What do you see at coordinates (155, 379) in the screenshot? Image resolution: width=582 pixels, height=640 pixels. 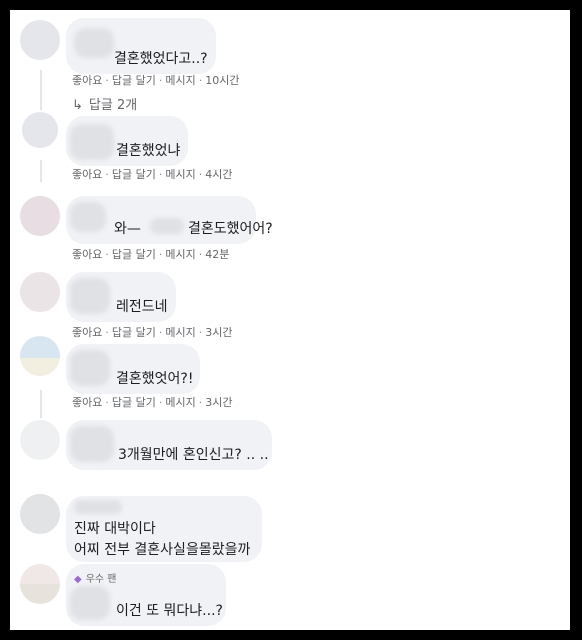 I see `comment-text: 결혼했엇어?!` at bounding box center [155, 379].